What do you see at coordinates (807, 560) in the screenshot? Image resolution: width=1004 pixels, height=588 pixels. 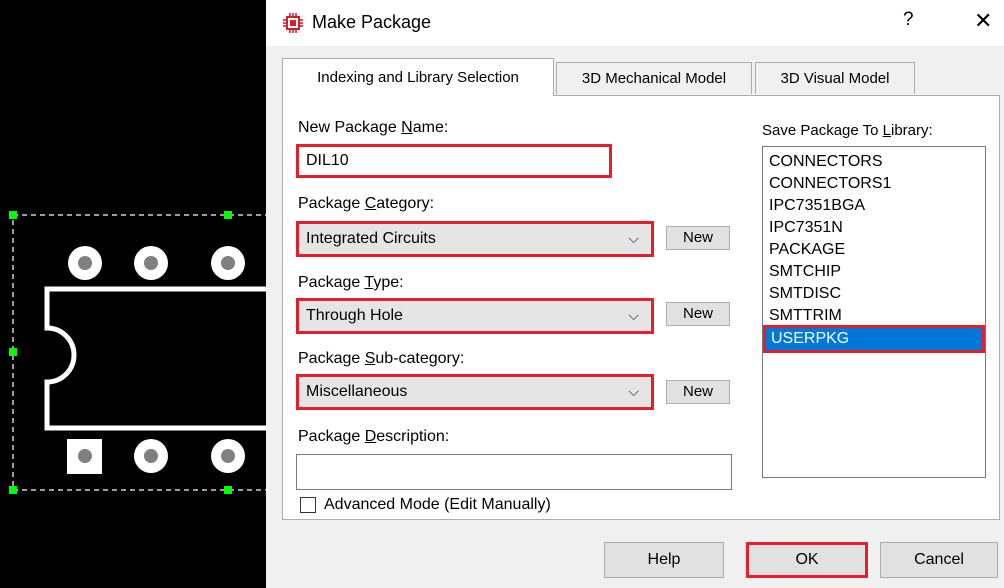 I see `ok-button: OK` at bounding box center [807, 560].